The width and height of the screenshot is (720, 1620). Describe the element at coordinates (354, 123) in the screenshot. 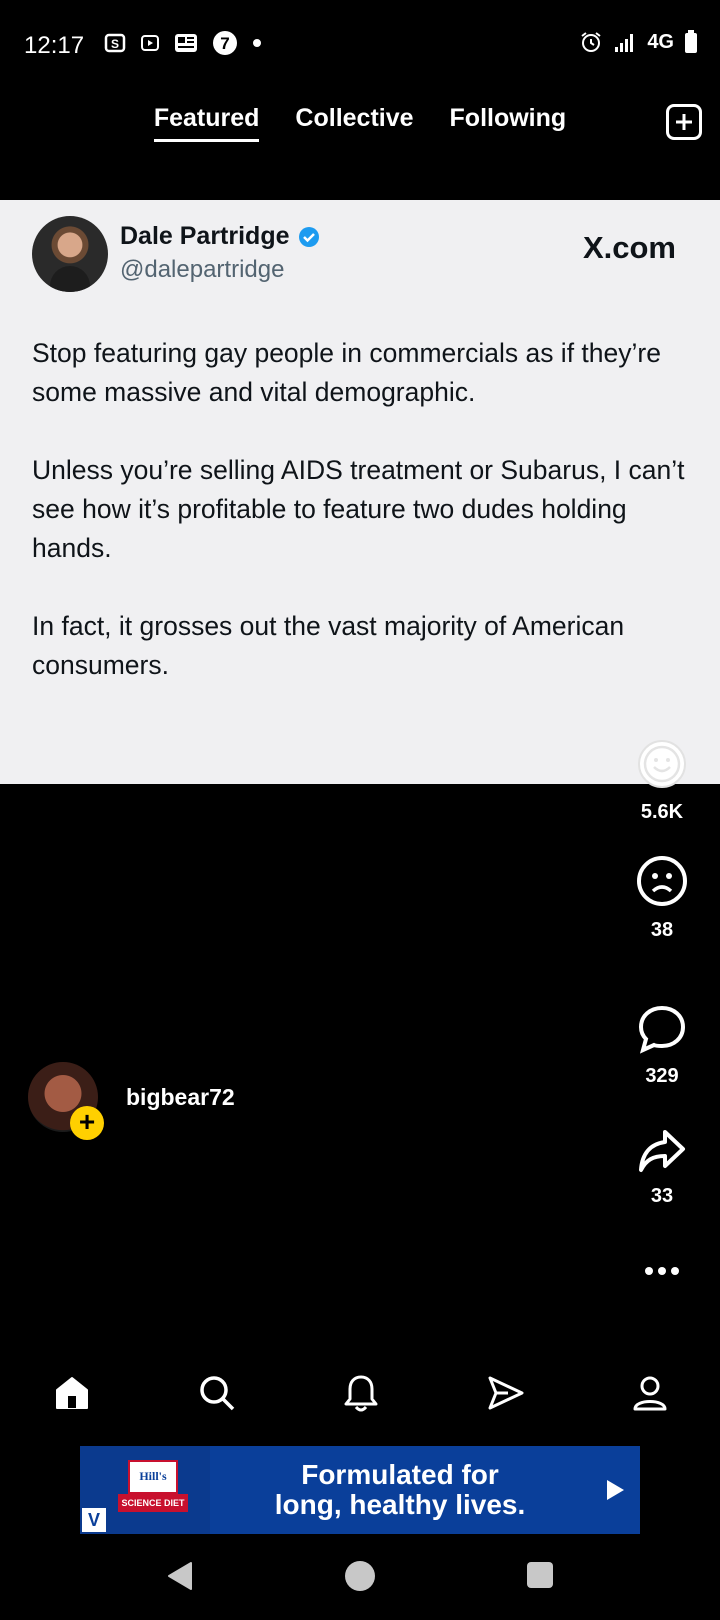

I see `tab-collective: Collective` at that location.